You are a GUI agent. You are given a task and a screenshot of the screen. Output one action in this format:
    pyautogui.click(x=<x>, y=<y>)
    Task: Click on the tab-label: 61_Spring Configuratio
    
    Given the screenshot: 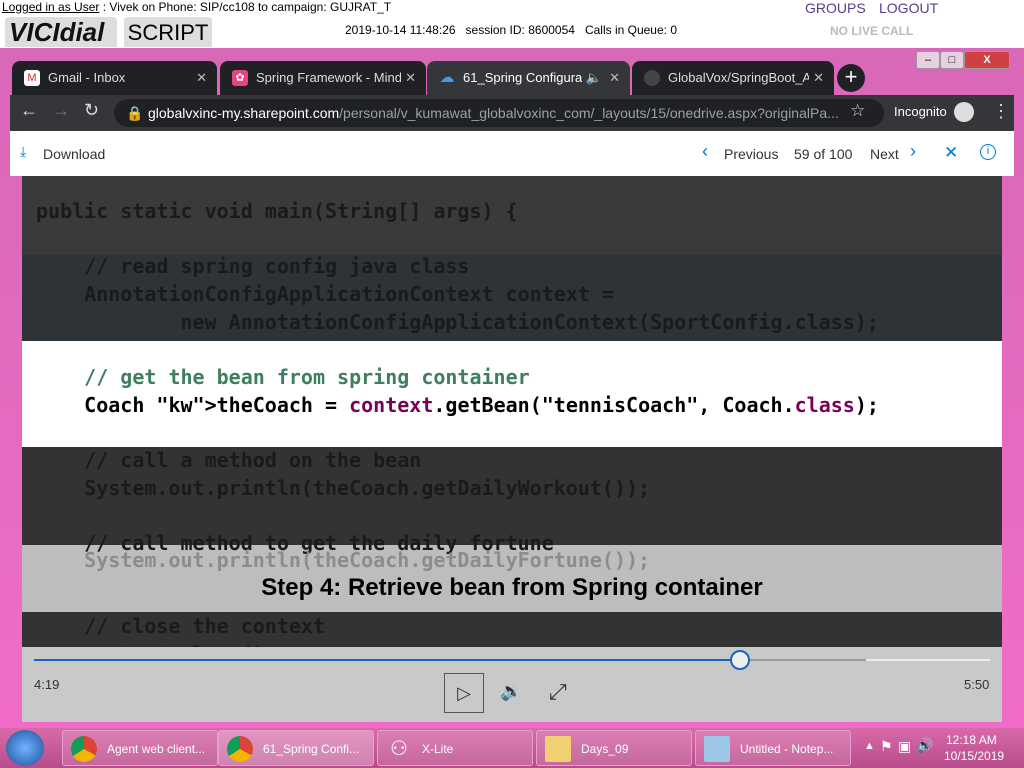 What is the action you would take?
    pyautogui.click(x=529, y=77)
    